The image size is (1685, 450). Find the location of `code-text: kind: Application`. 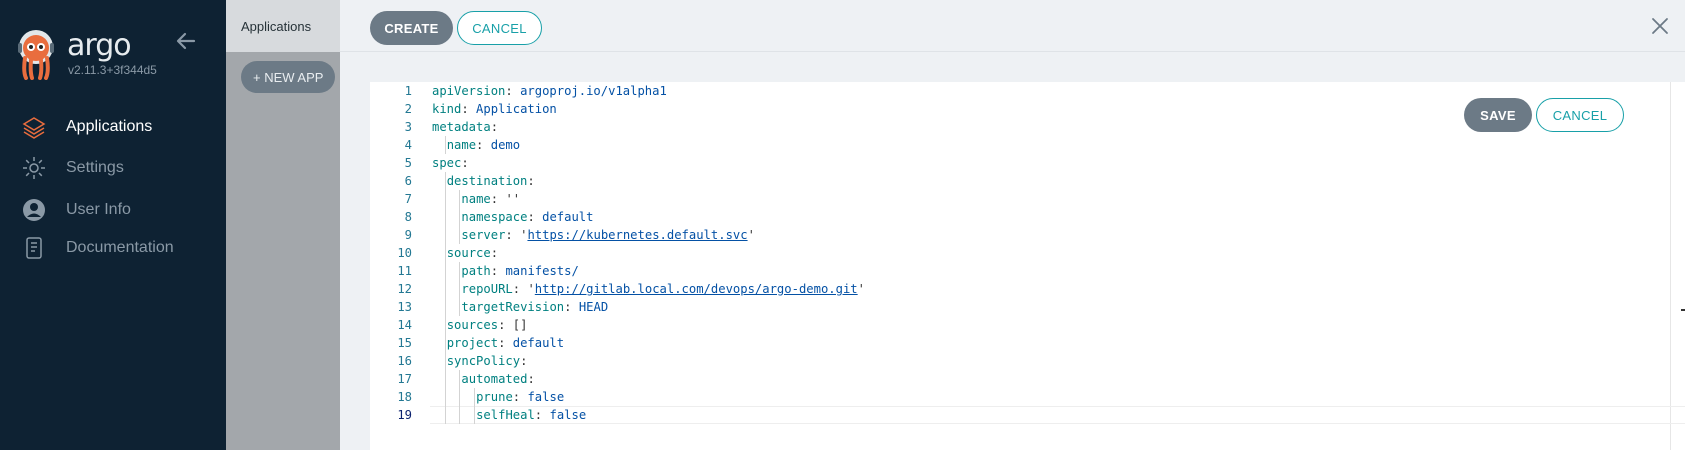

code-text: kind: Application is located at coordinates (494, 109).